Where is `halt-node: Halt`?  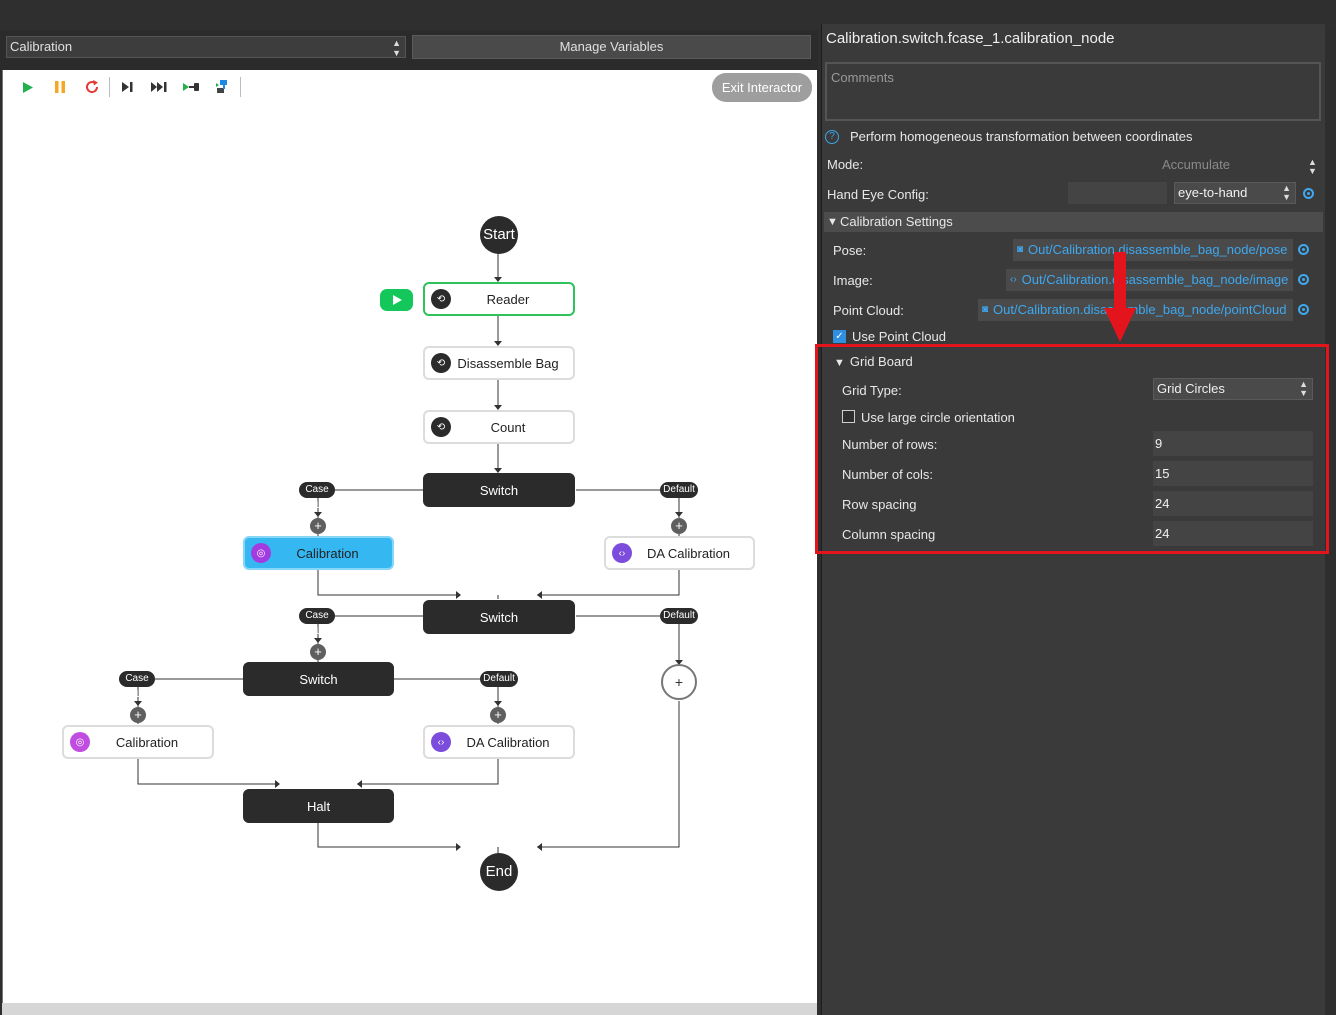 halt-node: Halt is located at coordinates (318, 806).